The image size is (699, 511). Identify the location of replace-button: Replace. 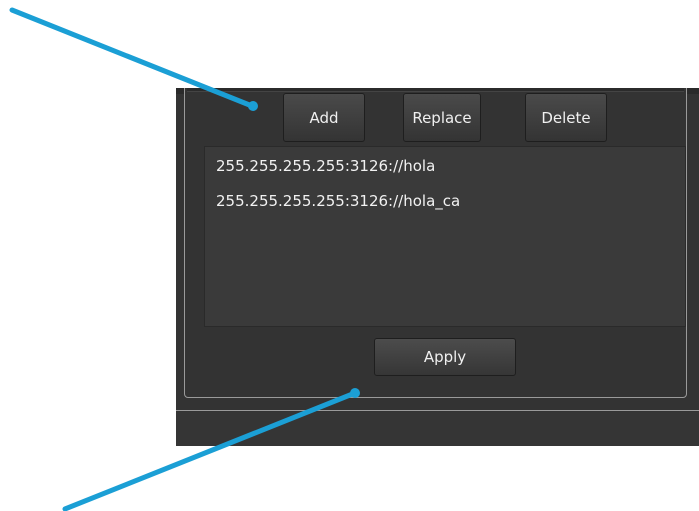
(442, 117).